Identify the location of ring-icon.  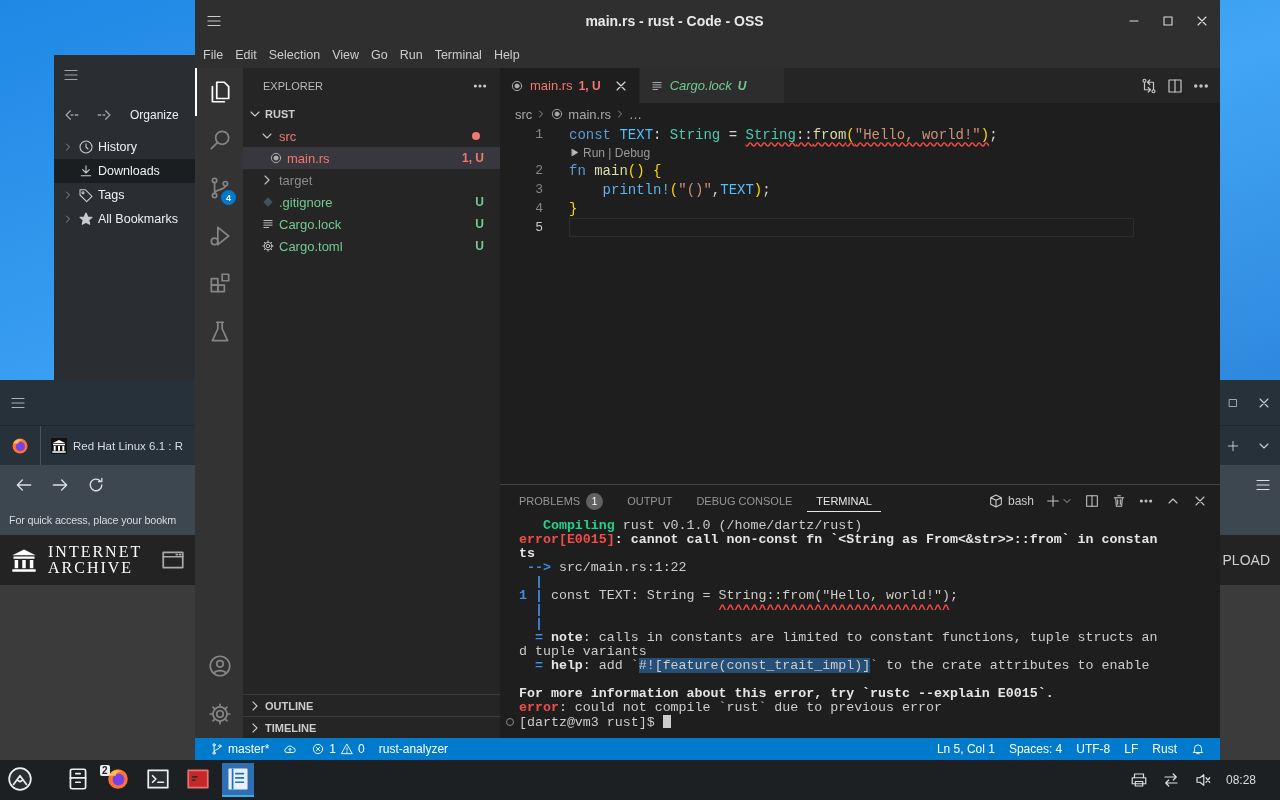
(557, 114).